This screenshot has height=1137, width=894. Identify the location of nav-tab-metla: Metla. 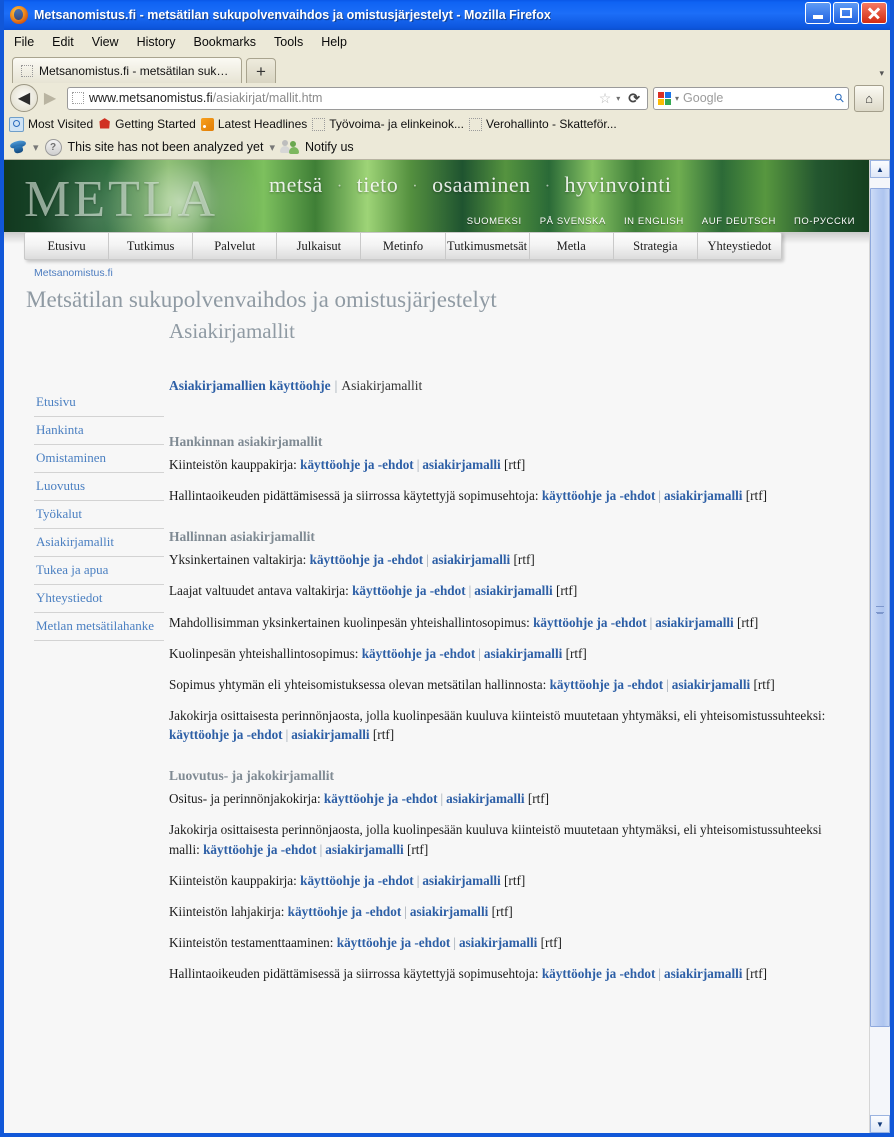
(572, 246).